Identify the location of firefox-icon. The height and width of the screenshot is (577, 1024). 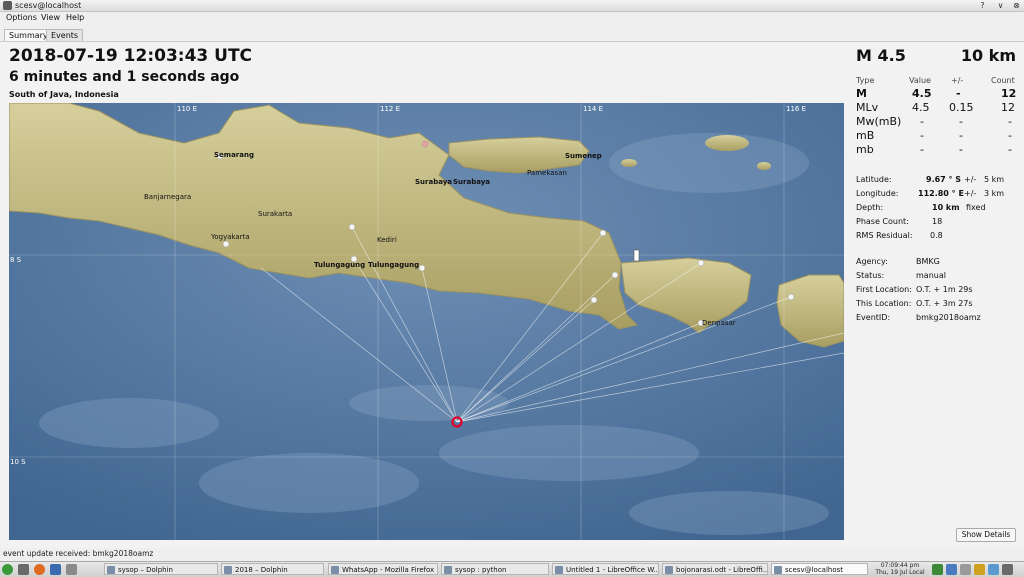
(39, 569).